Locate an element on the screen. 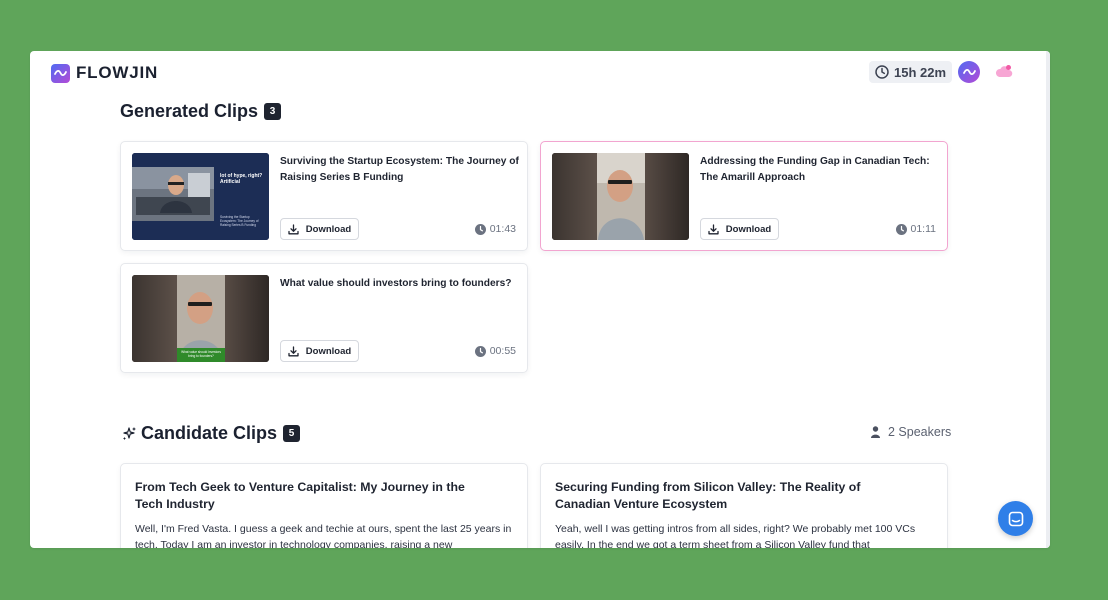  duration-text: 01:43 is located at coordinates (502, 229).